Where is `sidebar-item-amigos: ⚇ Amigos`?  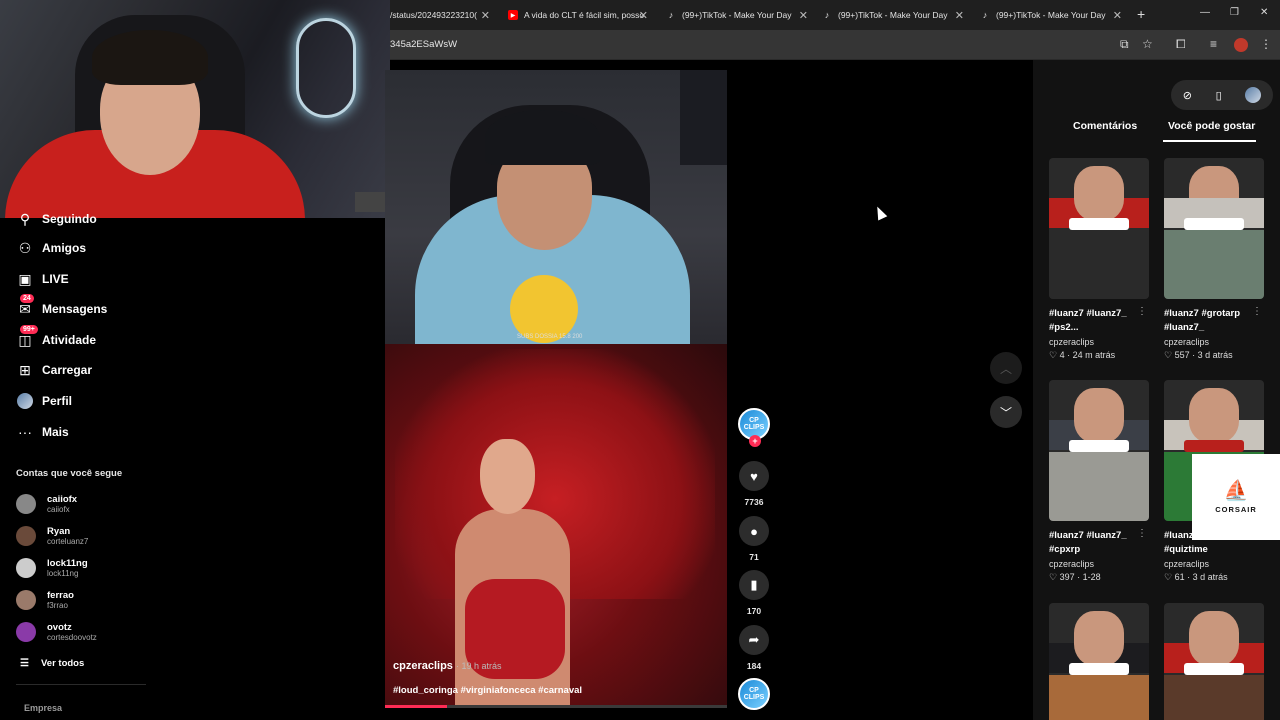
sidebar-item-amigos: ⚇ Amigos is located at coordinates (51, 248).